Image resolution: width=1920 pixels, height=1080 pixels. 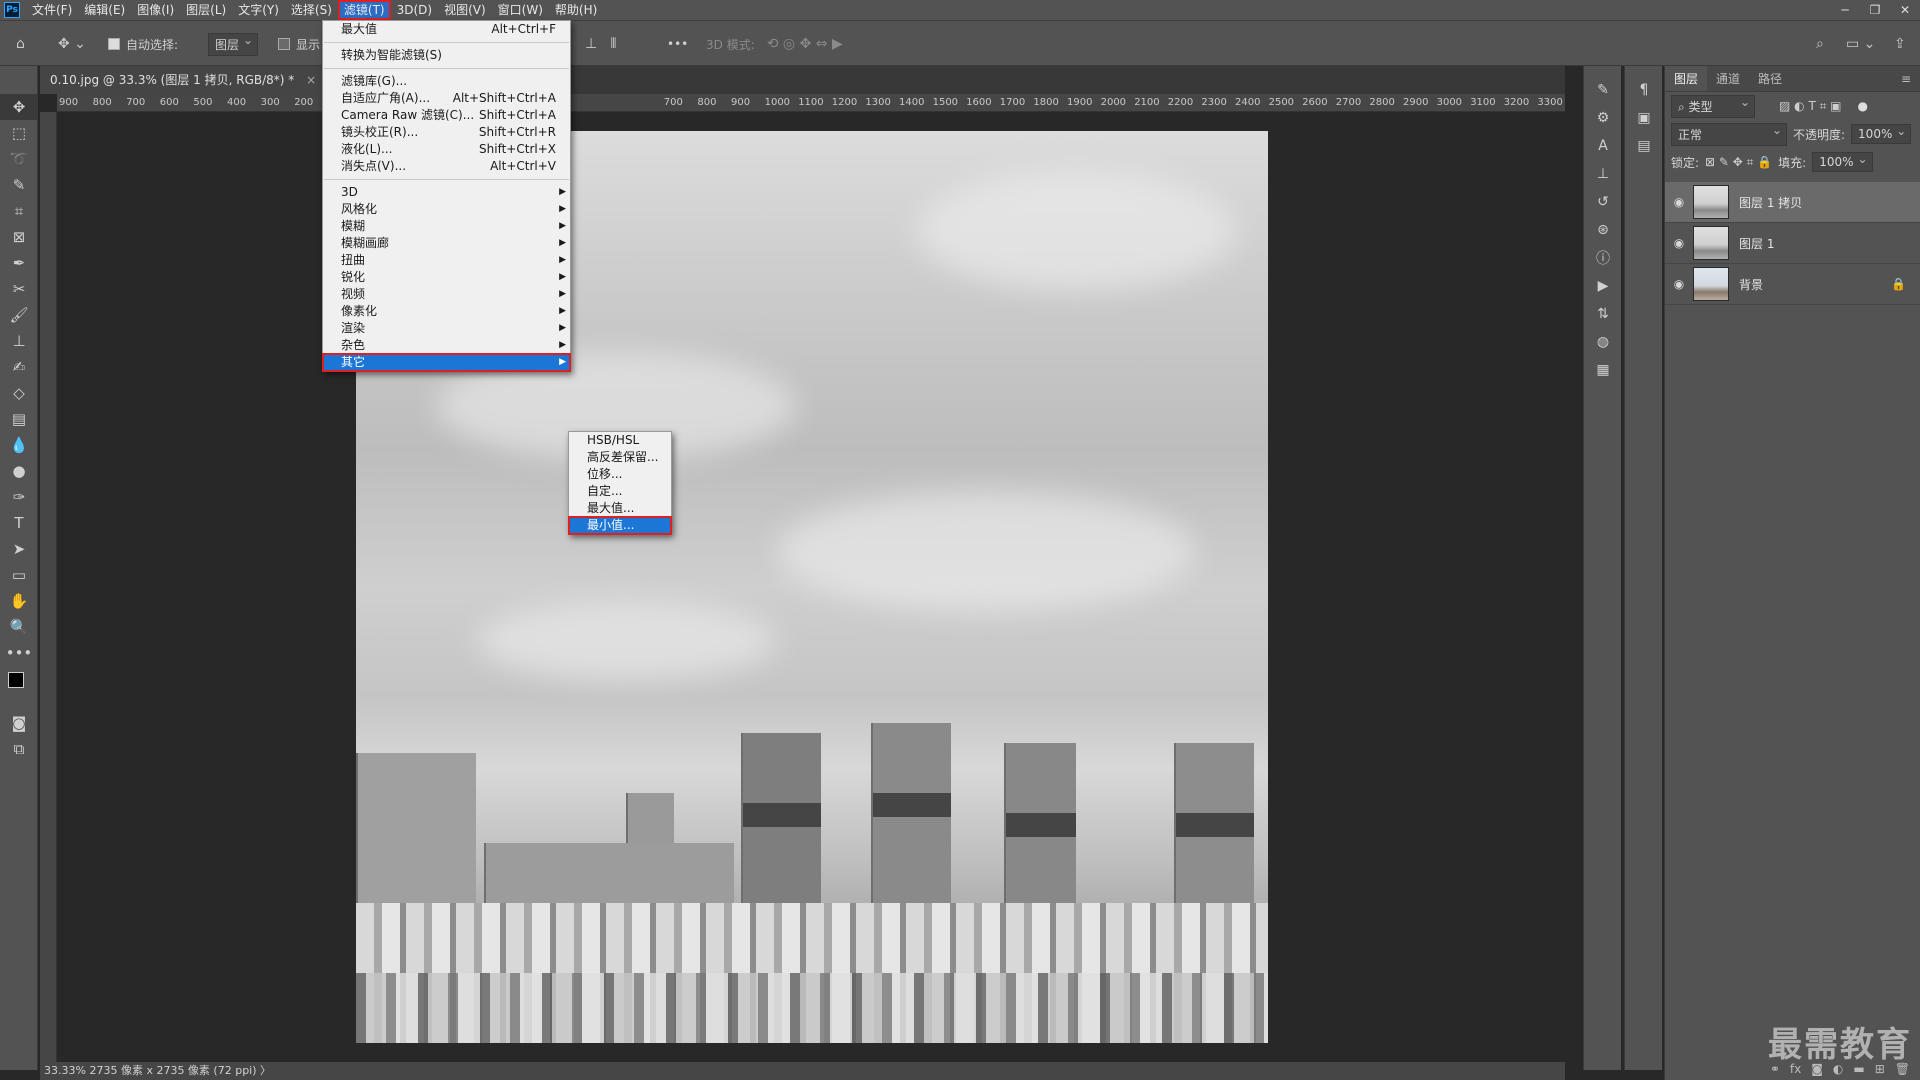 What do you see at coordinates (19, 653) in the screenshot?
I see `more-tools-icon: •••` at bounding box center [19, 653].